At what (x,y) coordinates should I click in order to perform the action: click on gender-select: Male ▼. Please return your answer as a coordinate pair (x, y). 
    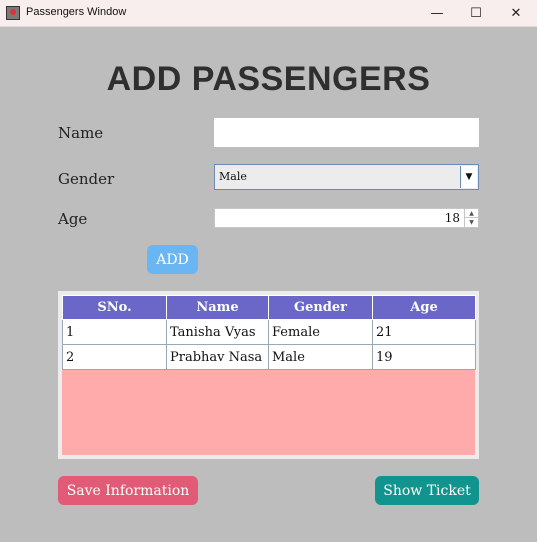
    Looking at the image, I should click on (346, 177).